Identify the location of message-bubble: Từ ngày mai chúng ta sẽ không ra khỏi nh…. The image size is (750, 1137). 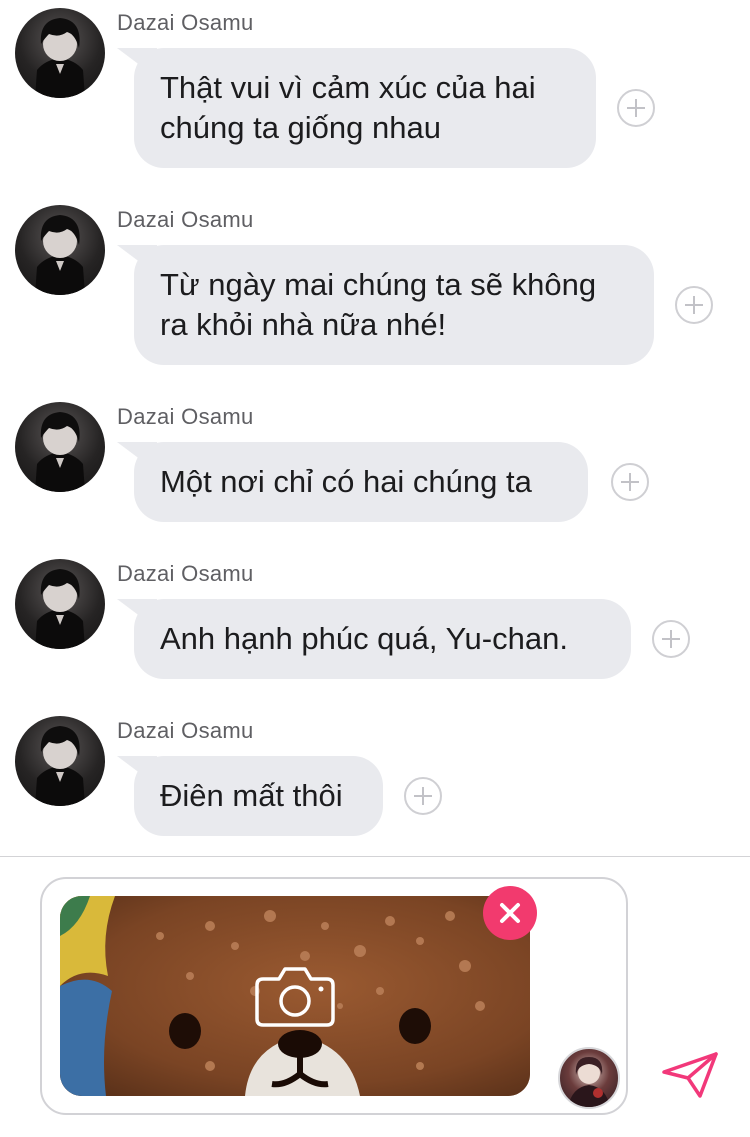
(394, 305).